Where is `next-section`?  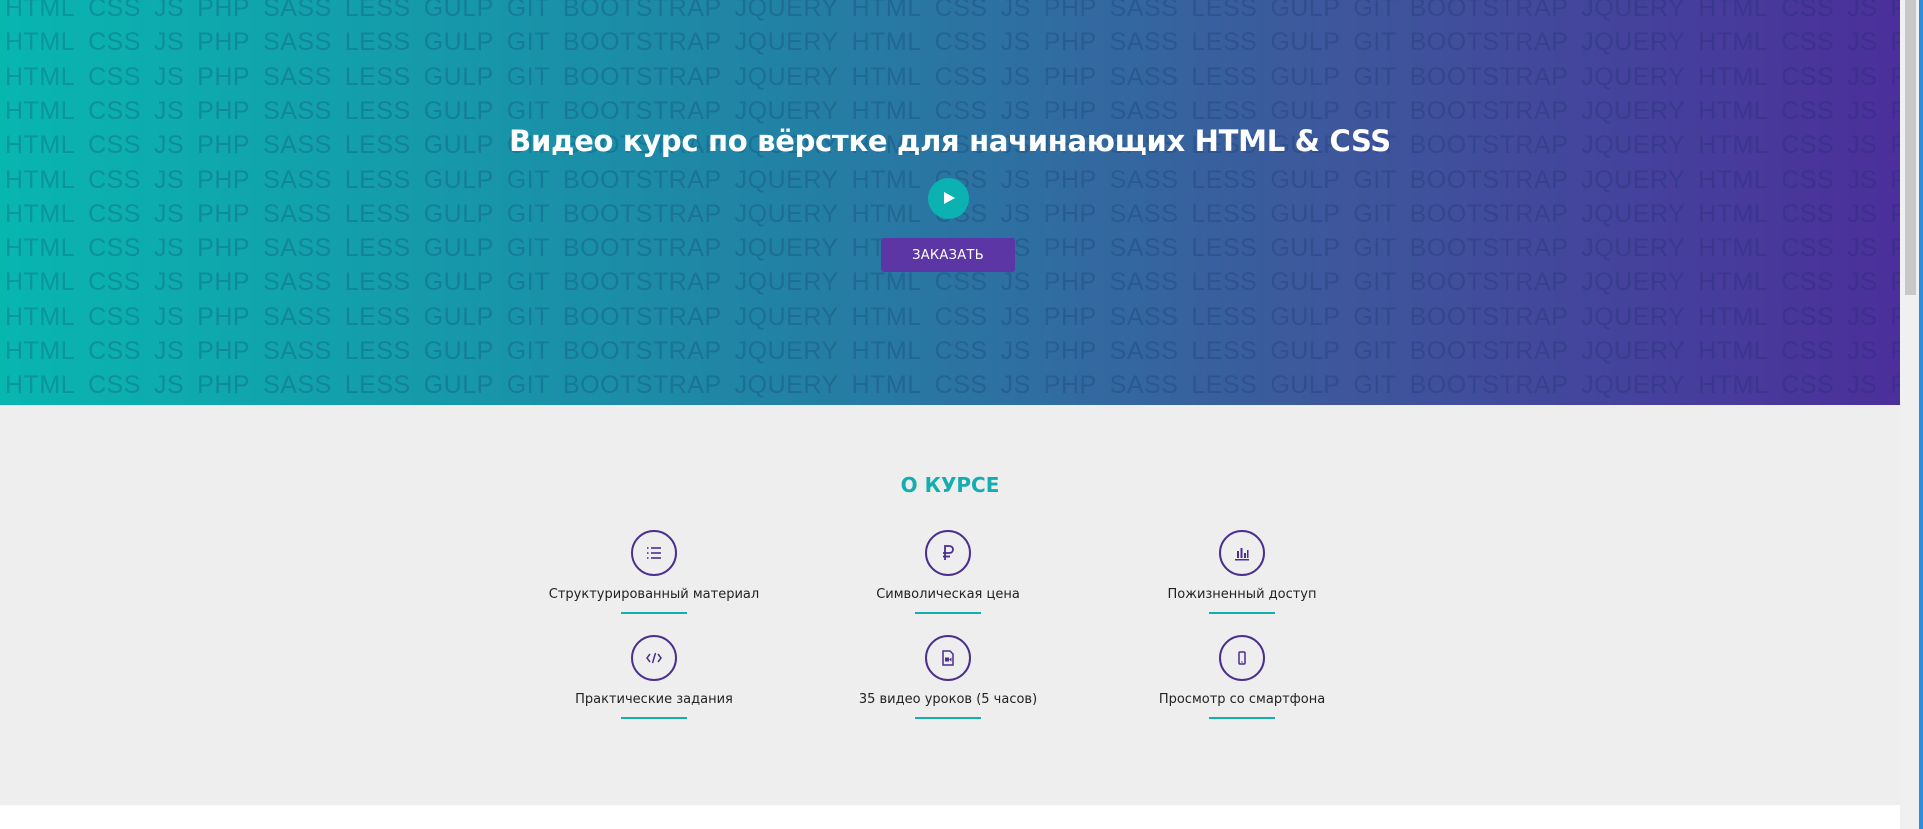
next-section is located at coordinates (950, 817).